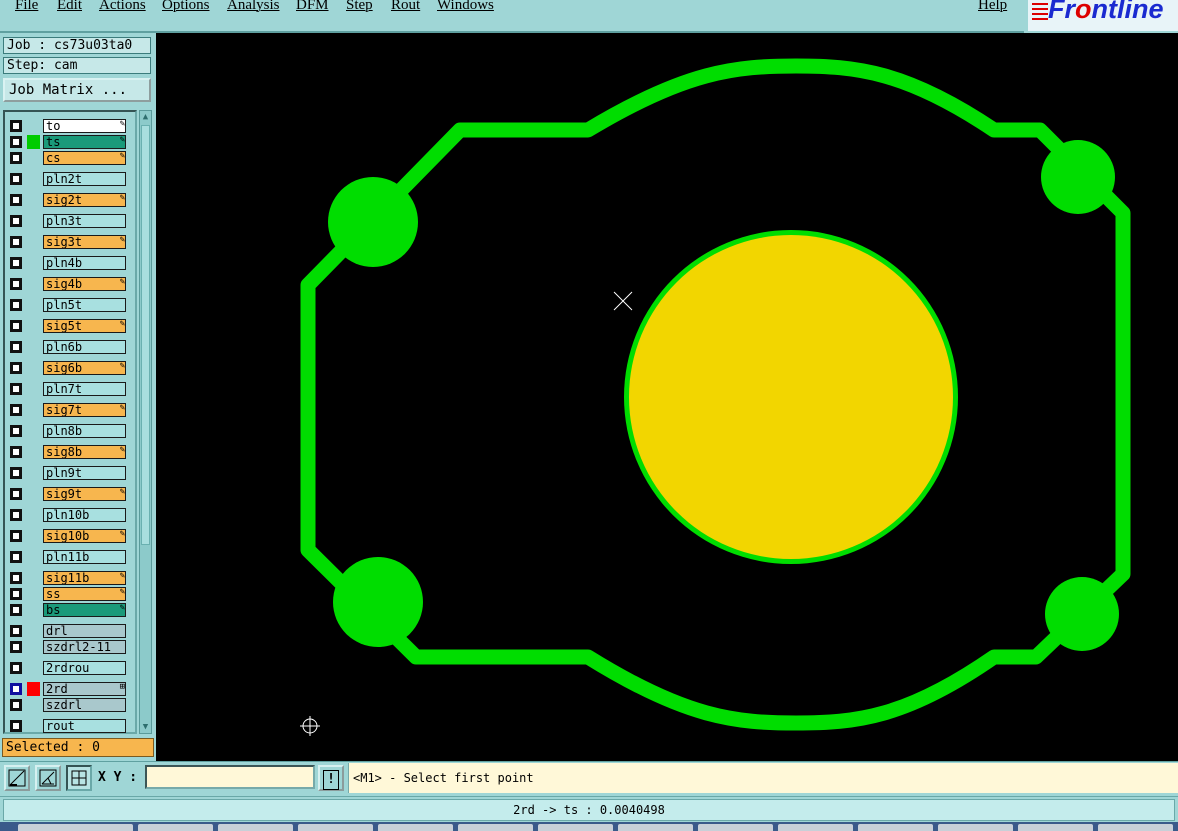  What do you see at coordinates (312, 7) in the screenshot?
I see `menu-dfm: DFM` at bounding box center [312, 7].